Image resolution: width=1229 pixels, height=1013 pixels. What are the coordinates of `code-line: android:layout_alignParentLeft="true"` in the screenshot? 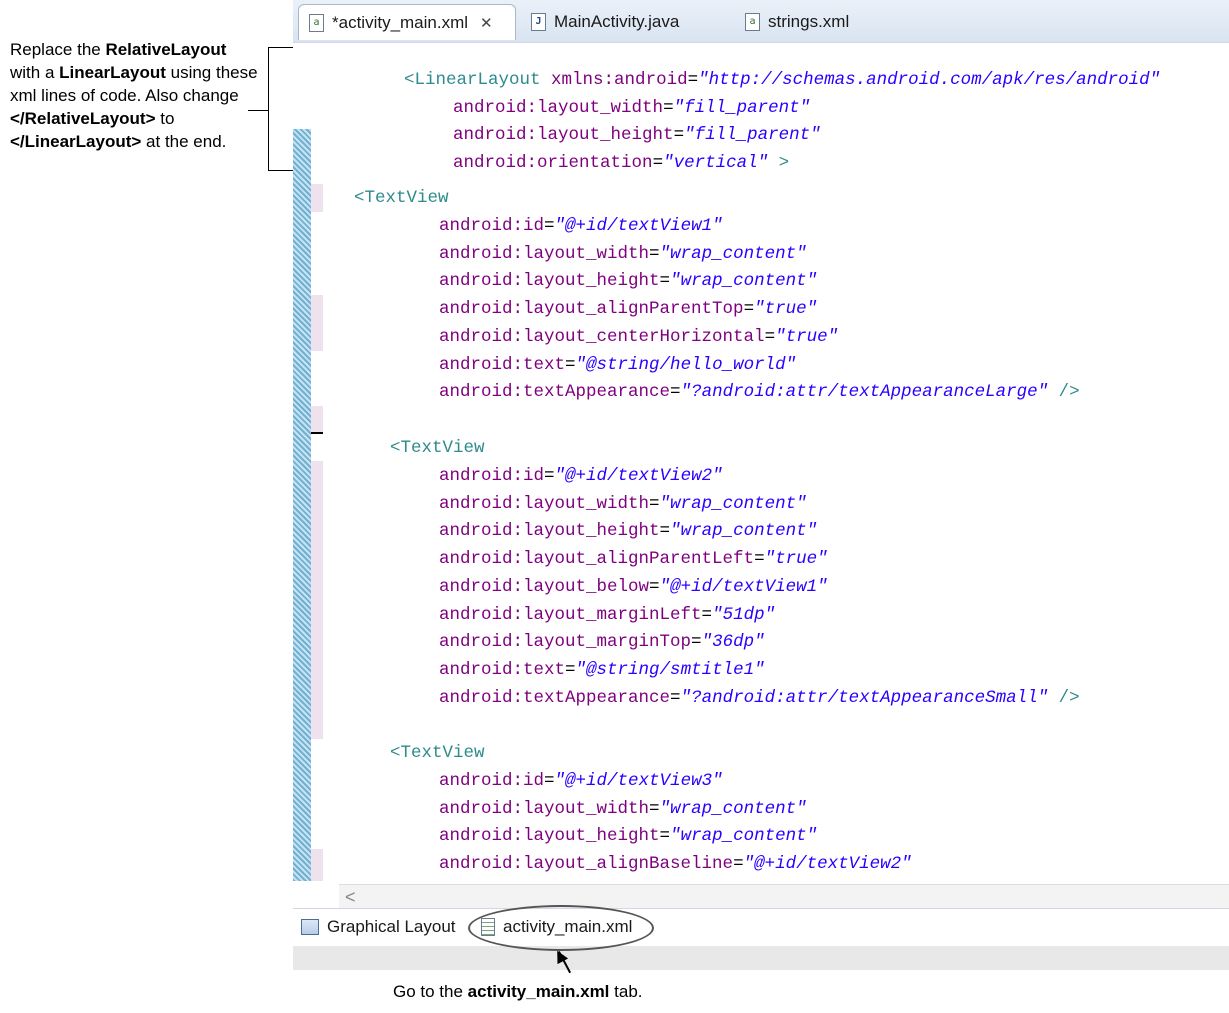 It's located at (633, 559).